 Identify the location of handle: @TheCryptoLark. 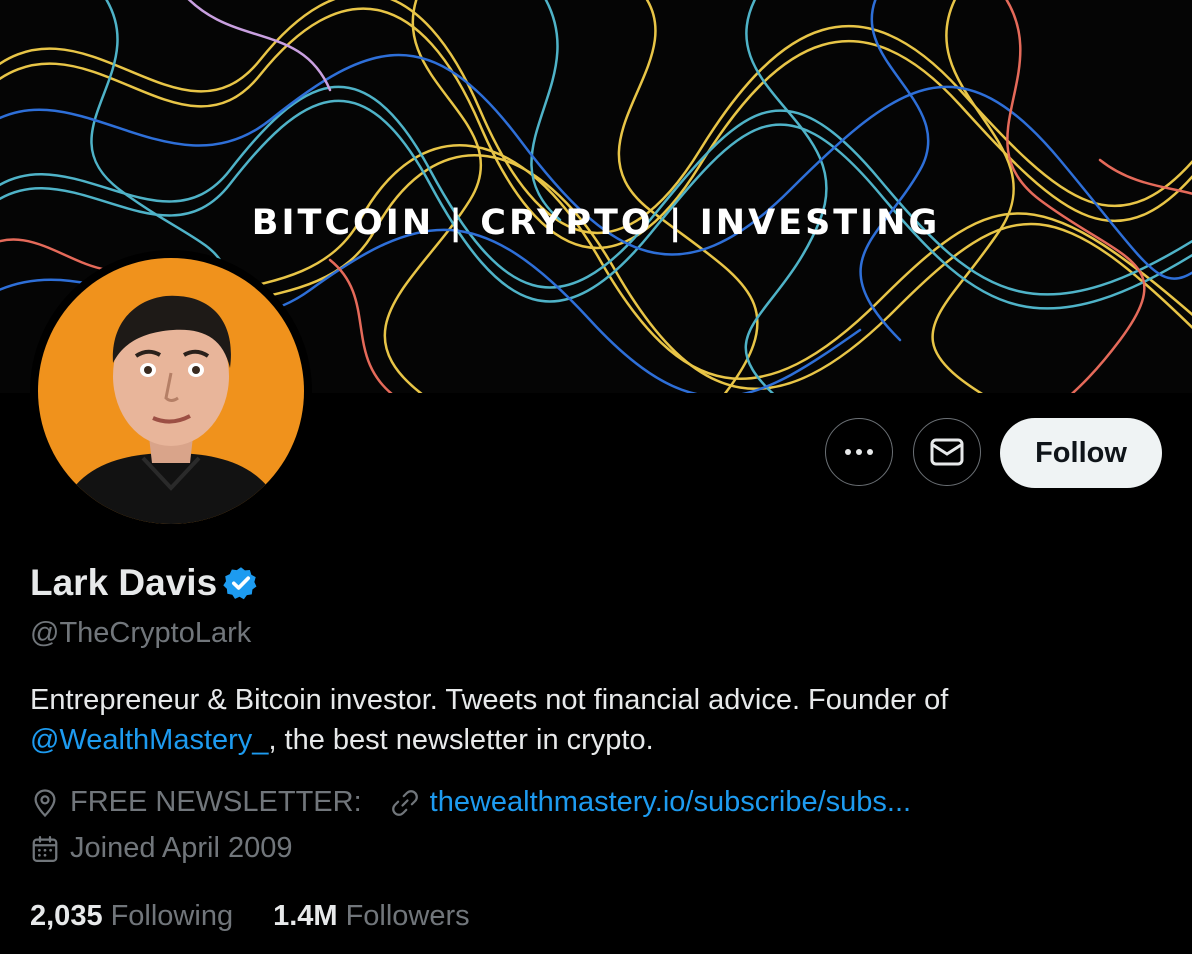
(141, 633).